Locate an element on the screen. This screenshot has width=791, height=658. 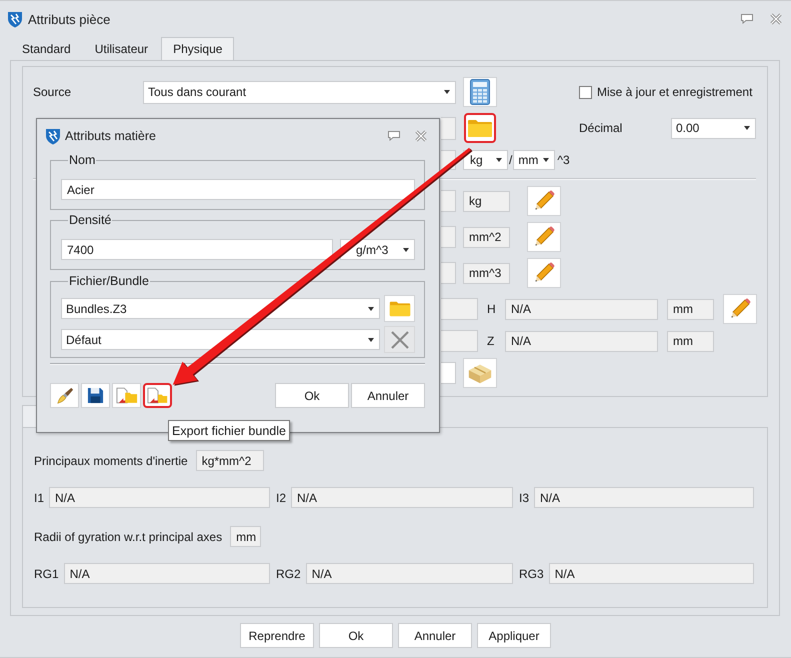
brush-icon is located at coordinates (65, 395).